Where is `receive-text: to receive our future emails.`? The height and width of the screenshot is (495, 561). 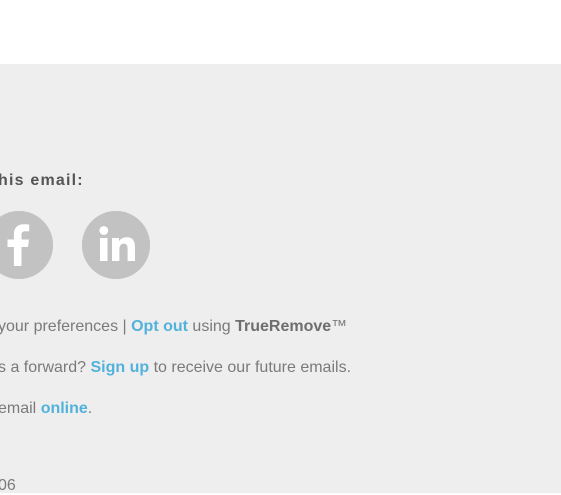 receive-text: to receive our future emails. is located at coordinates (250, 367).